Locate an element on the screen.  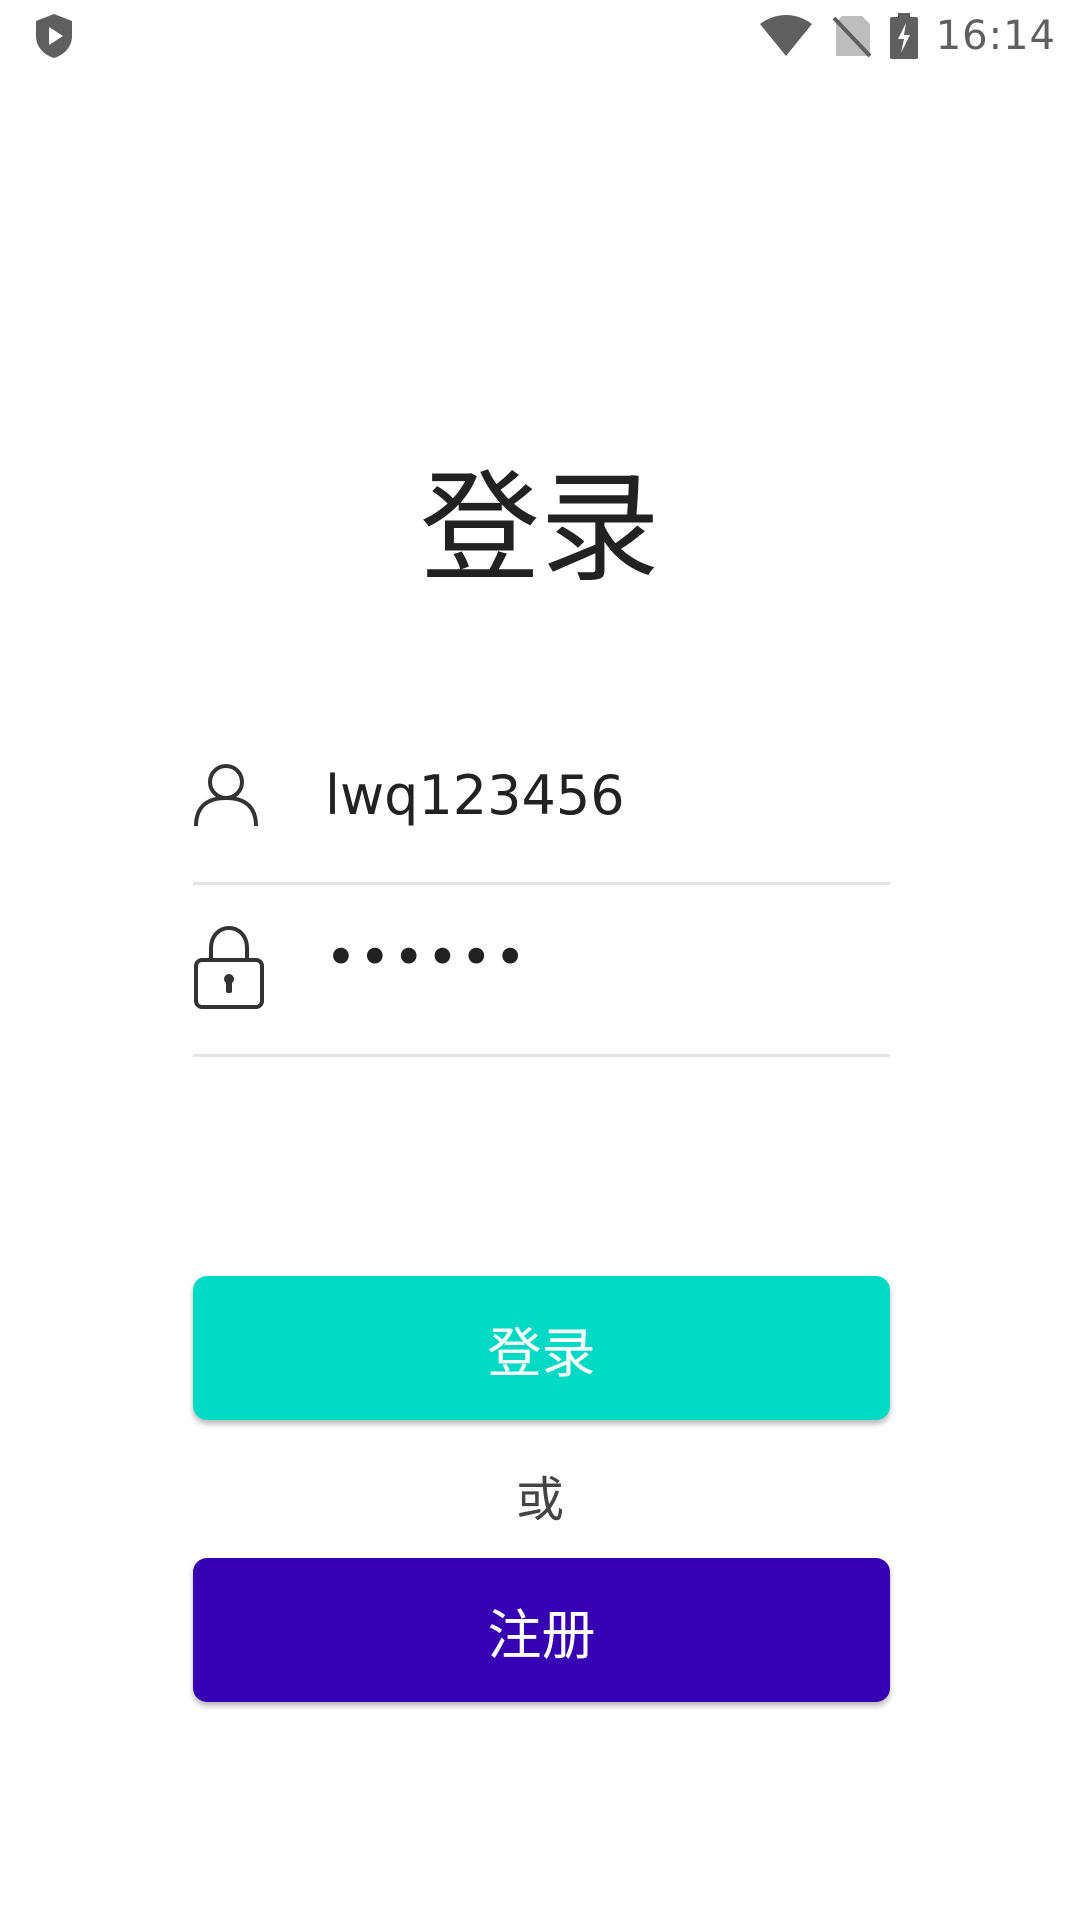
or-separator: 或 is located at coordinates (539, 1500).